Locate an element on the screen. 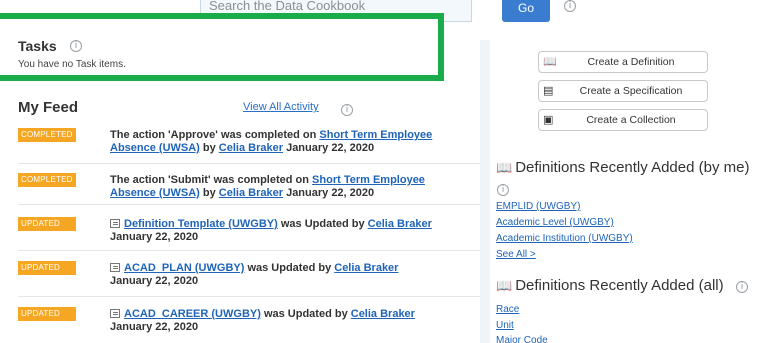 This screenshot has width=764, height=343. create-collection-button: ▣ Create a Collection is located at coordinates (623, 120).